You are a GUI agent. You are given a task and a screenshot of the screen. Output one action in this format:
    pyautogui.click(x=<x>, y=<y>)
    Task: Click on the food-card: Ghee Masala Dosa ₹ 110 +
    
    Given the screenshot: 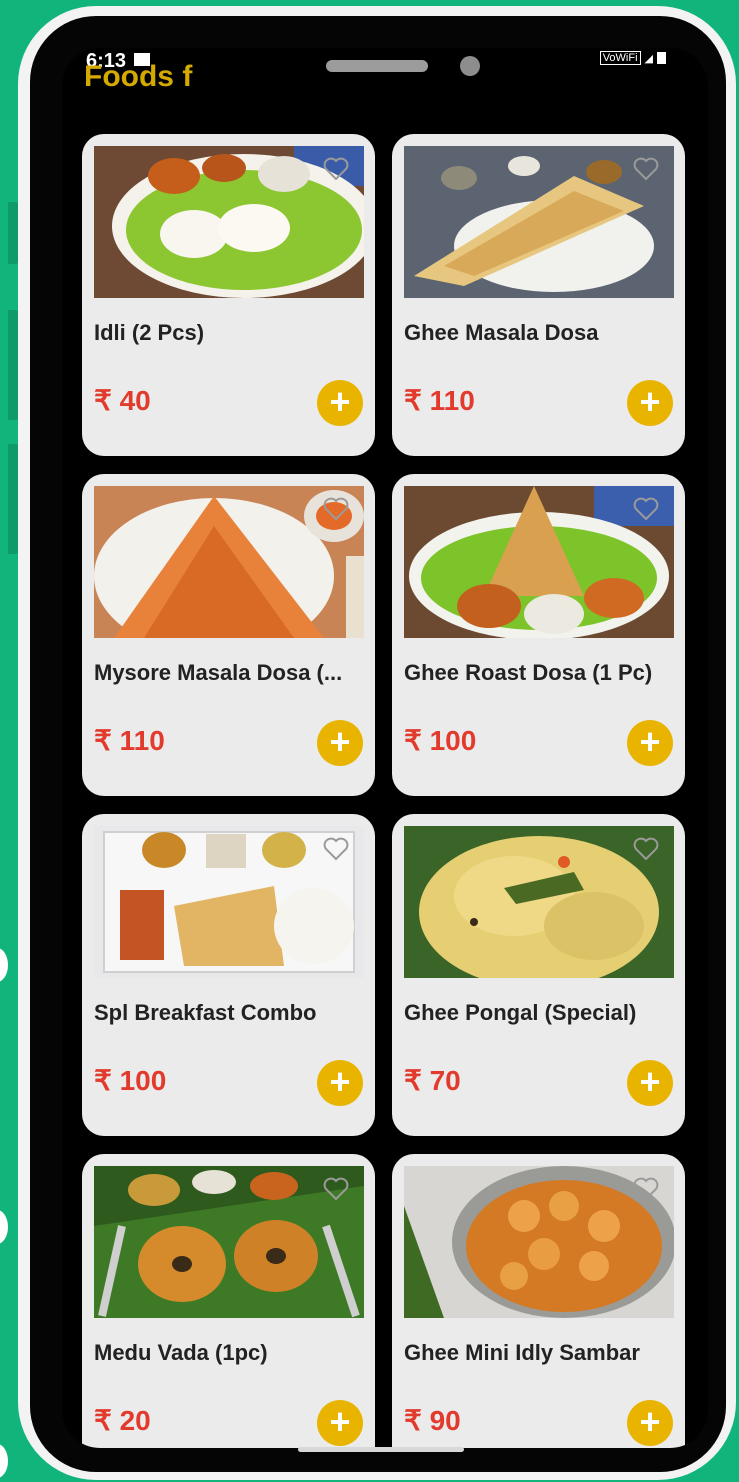 What is the action you would take?
    pyautogui.click(x=538, y=295)
    